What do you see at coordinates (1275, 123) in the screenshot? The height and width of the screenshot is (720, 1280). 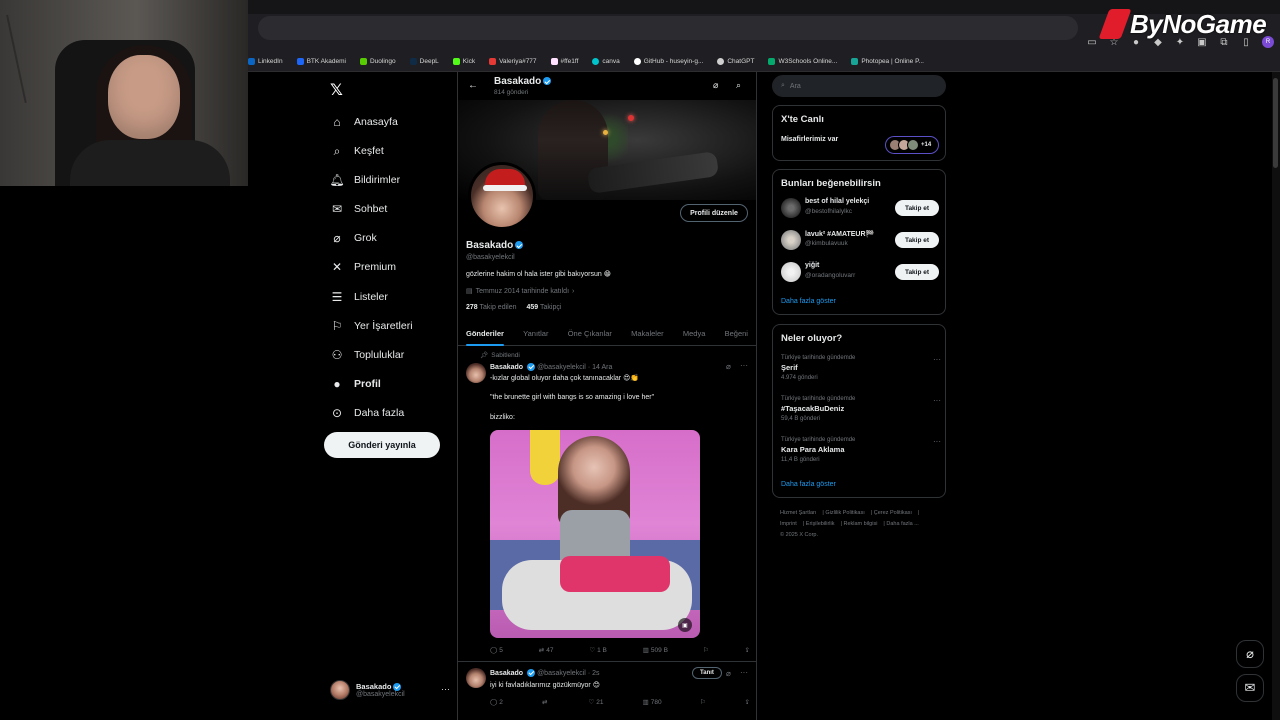 I see `scrollbar-thumb` at bounding box center [1275, 123].